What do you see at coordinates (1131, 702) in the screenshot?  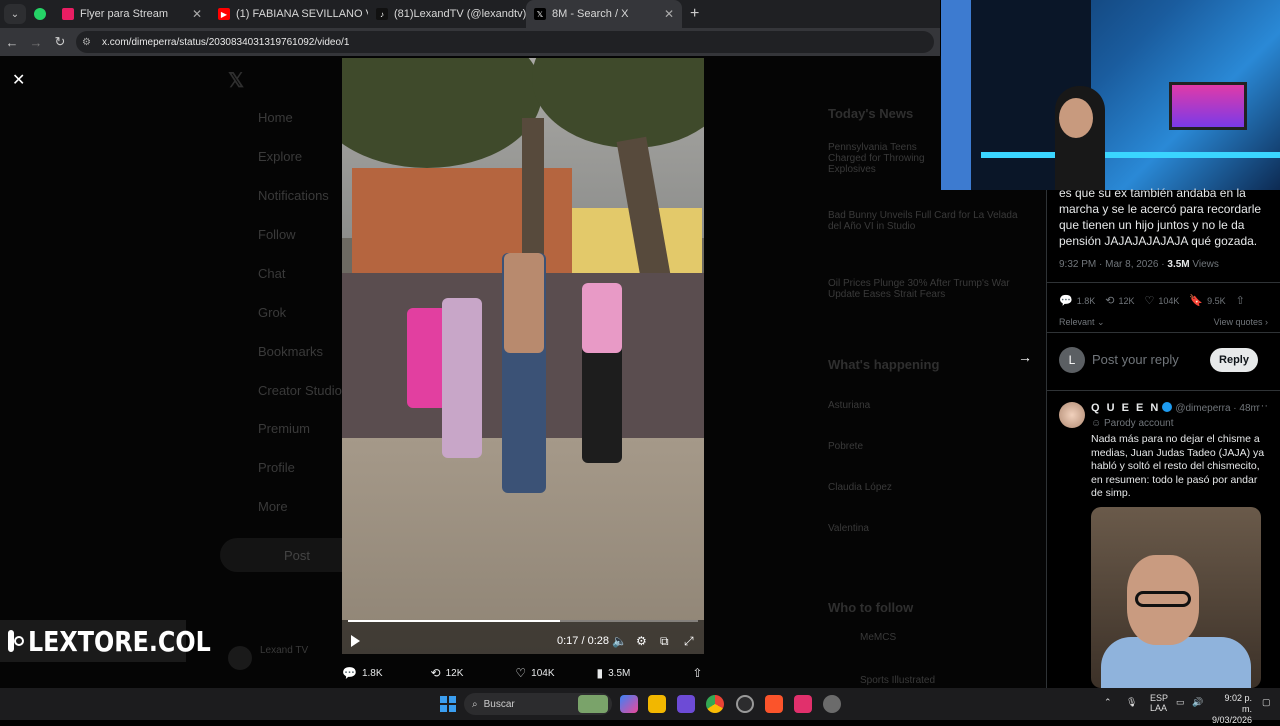 I see `microphone-icon: 🎙` at bounding box center [1131, 702].